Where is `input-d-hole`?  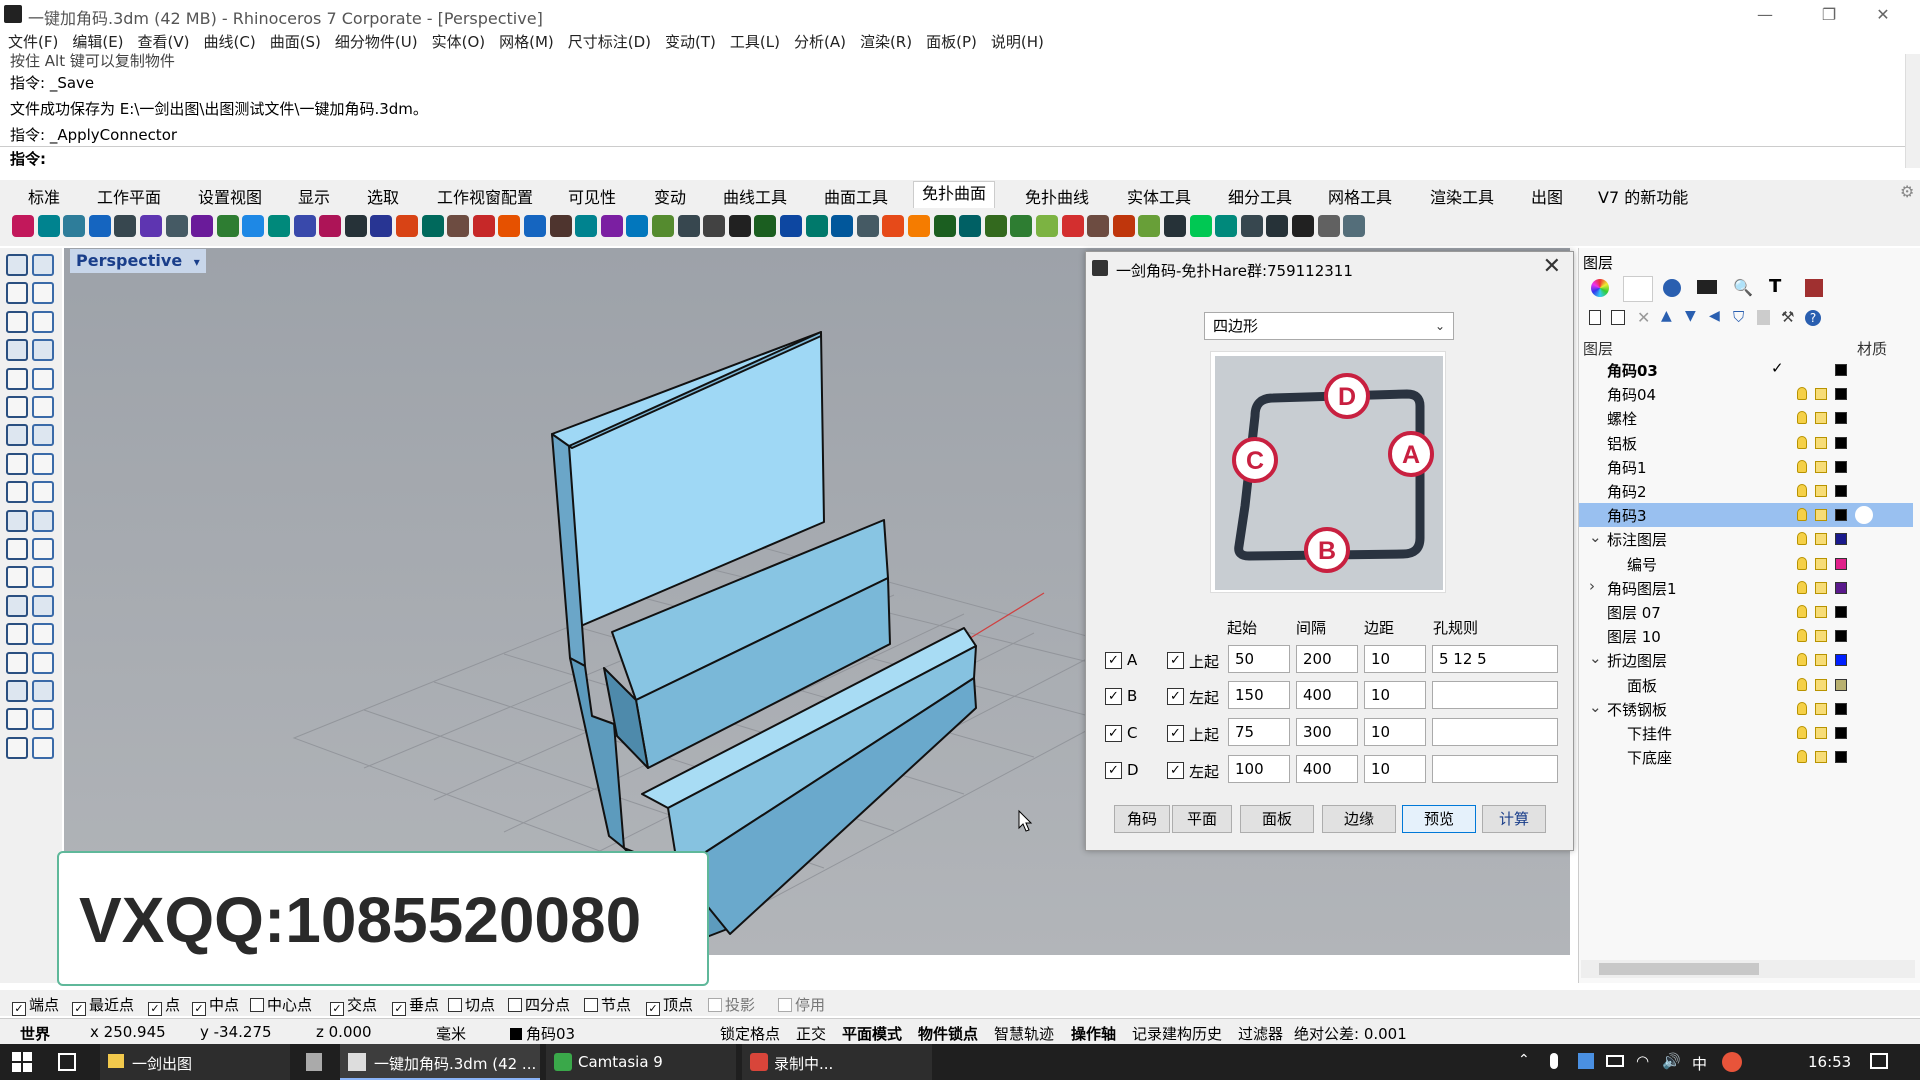 input-d-hole is located at coordinates (1495, 769).